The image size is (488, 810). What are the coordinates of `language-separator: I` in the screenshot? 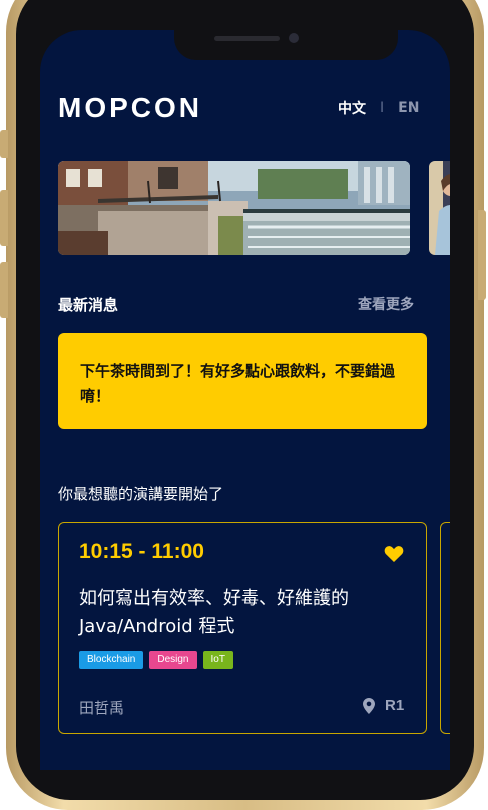 It's located at (382, 108).